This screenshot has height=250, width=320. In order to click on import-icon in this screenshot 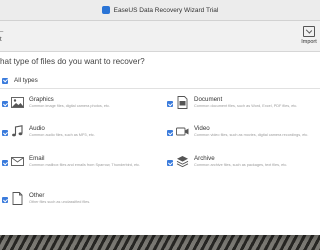, I will do `click(309, 31)`.